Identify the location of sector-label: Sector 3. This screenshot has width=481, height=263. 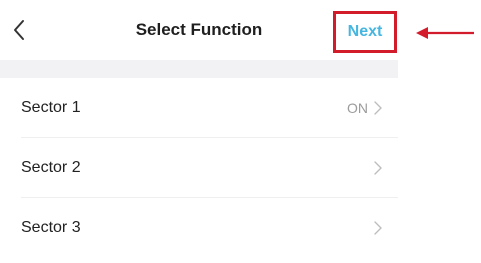
(51, 227).